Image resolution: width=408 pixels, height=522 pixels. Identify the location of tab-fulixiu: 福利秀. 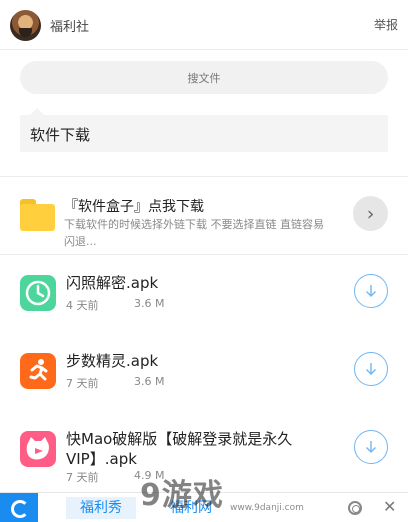
(101, 508).